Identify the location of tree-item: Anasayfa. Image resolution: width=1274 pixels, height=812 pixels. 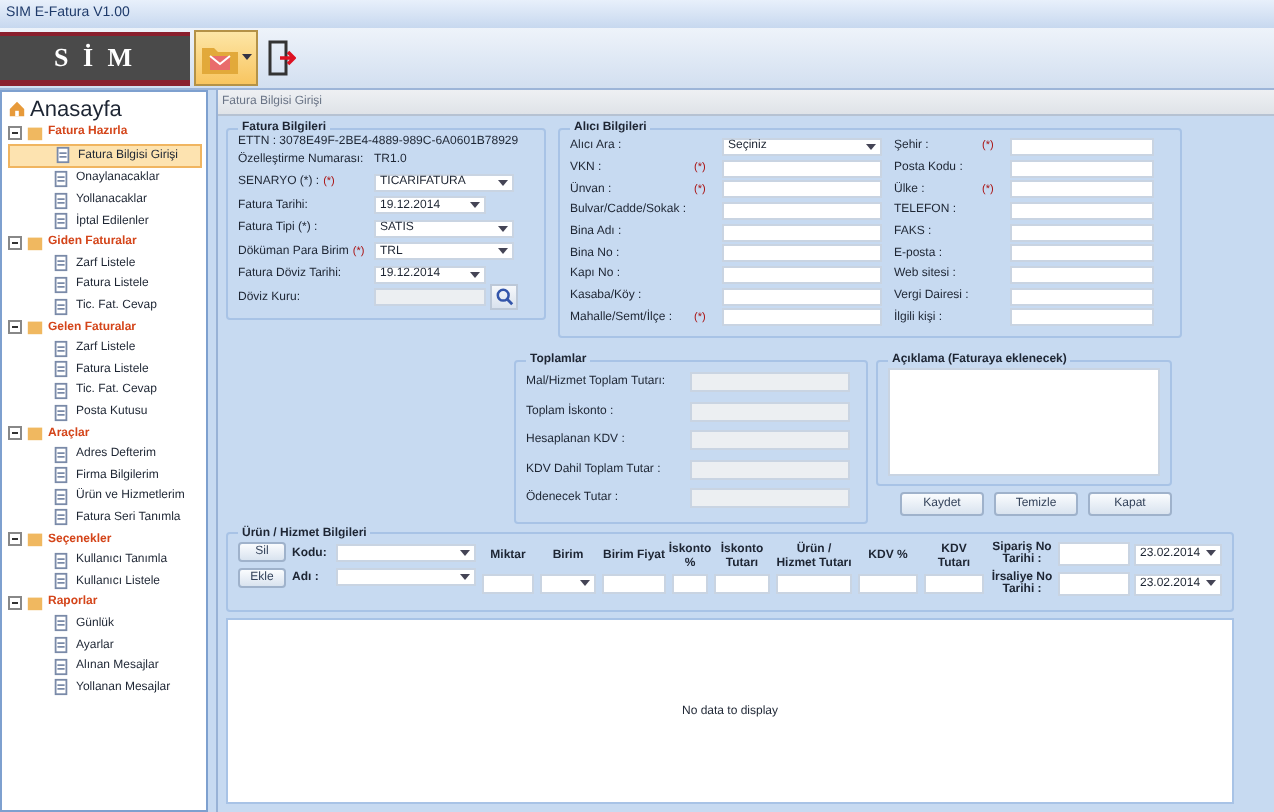
(76, 109).